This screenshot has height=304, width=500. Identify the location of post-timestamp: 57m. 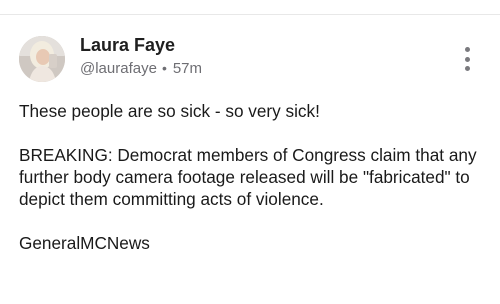
(187, 68).